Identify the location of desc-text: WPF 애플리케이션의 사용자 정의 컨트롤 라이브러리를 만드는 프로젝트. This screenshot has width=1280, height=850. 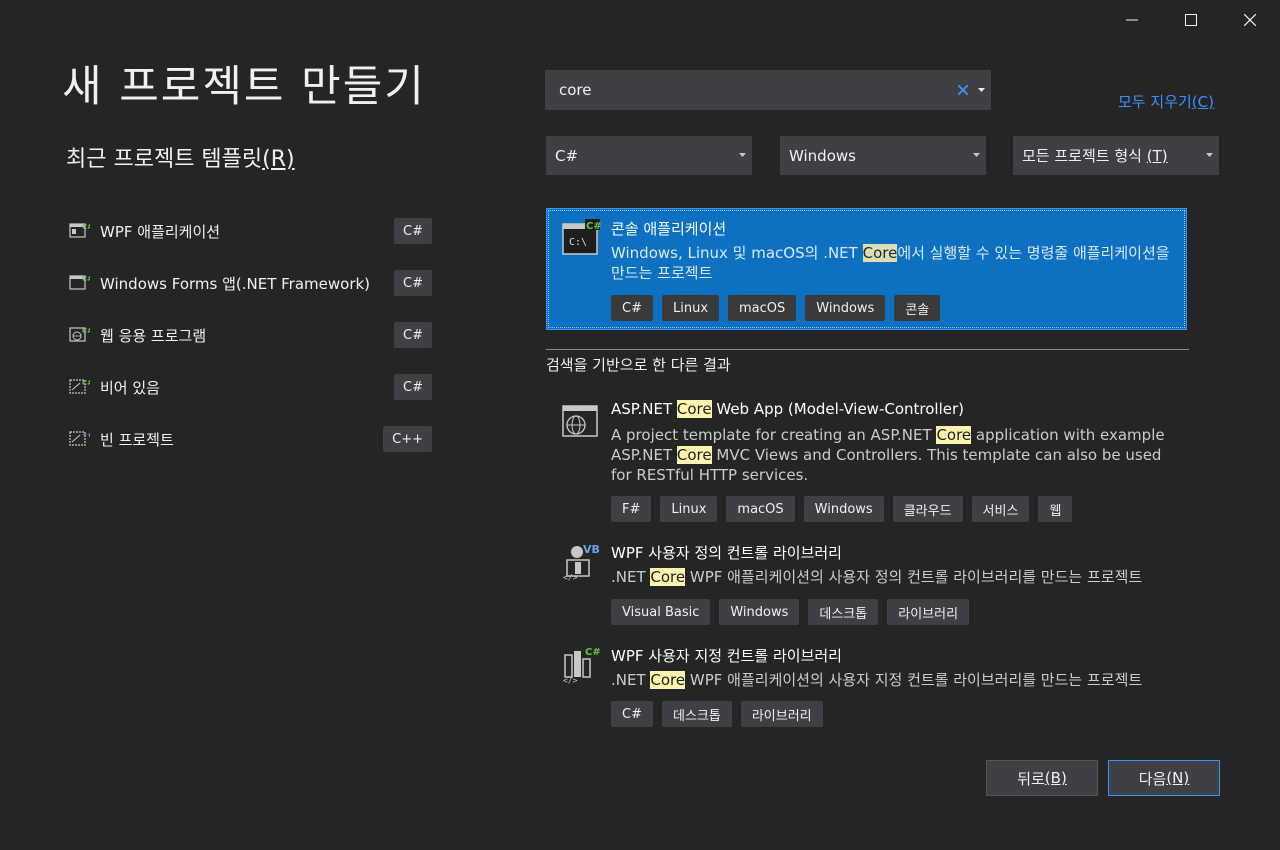
(914, 577).